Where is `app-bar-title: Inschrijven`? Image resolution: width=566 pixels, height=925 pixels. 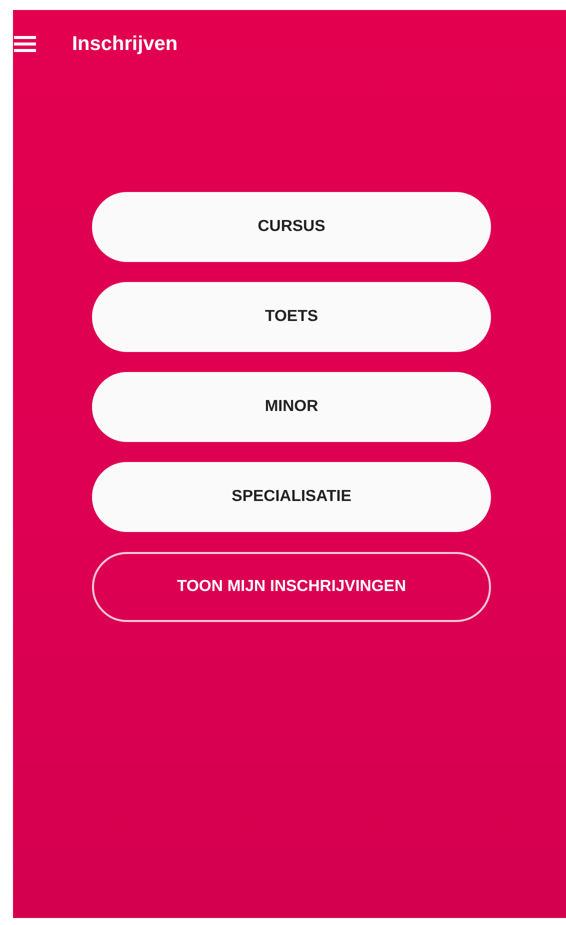 app-bar-title: Inschrijven is located at coordinates (125, 44).